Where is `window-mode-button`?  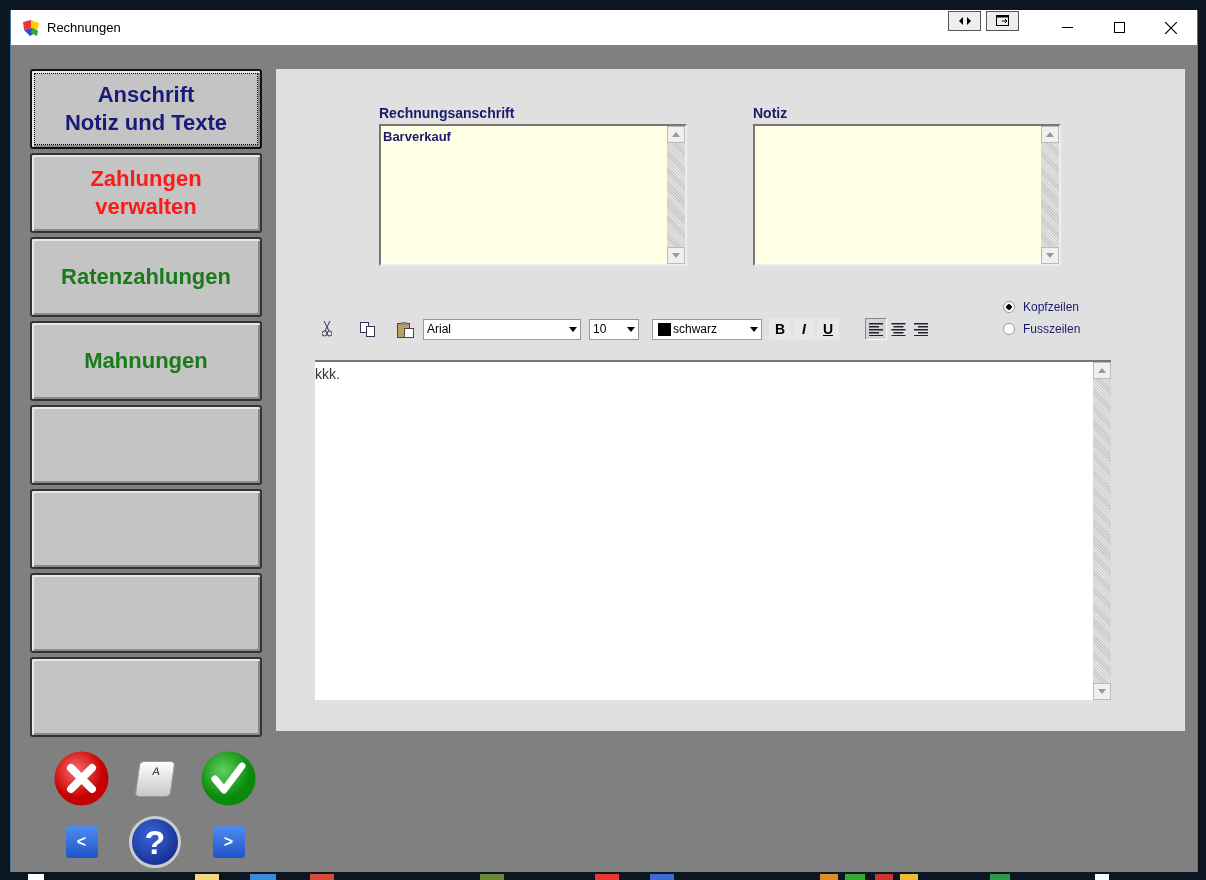
window-mode-button is located at coordinates (1002, 20).